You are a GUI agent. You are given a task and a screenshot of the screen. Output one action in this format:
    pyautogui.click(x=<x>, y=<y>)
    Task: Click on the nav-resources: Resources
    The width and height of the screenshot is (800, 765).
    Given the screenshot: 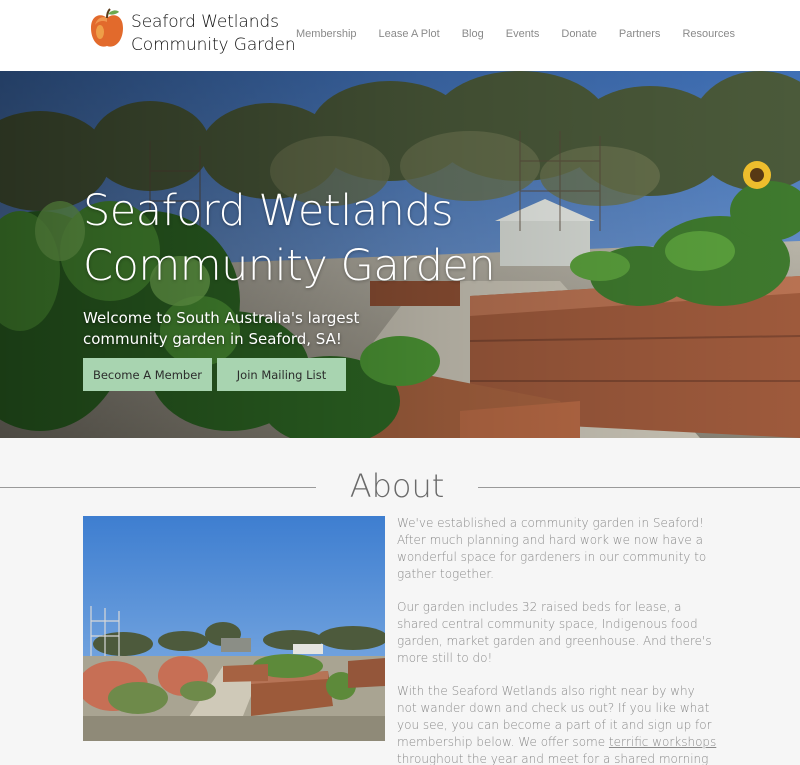 What is the action you would take?
    pyautogui.click(x=708, y=34)
    